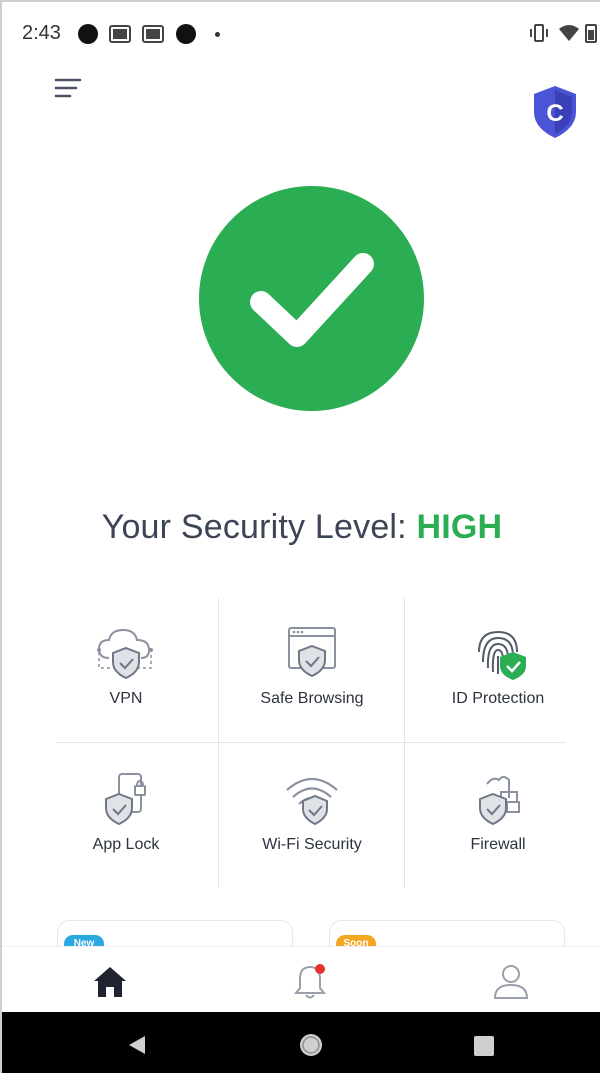 This screenshot has height=1073, width=600. What do you see at coordinates (125, 654) in the screenshot?
I see `cloud-shield-icon` at bounding box center [125, 654].